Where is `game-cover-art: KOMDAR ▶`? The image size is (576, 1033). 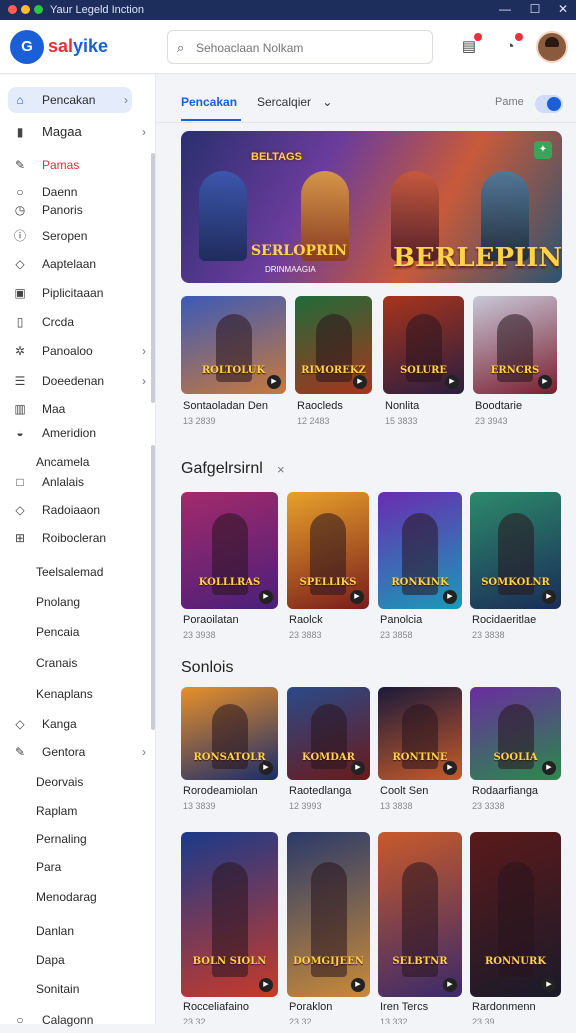
game-cover-art: KOMDAR ▶ is located at coordinates (328, 733).